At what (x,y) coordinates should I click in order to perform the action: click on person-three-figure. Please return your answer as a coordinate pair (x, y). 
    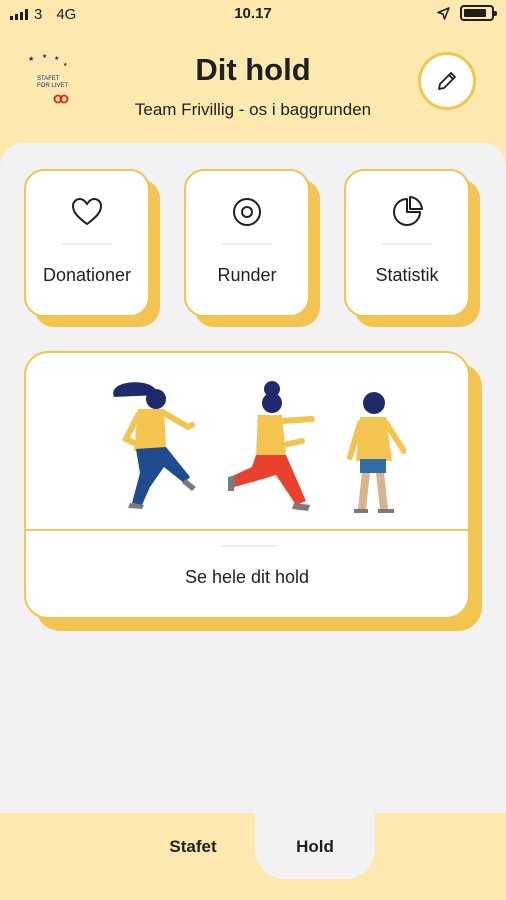
    Looking at the image, I should click on (376, 452).